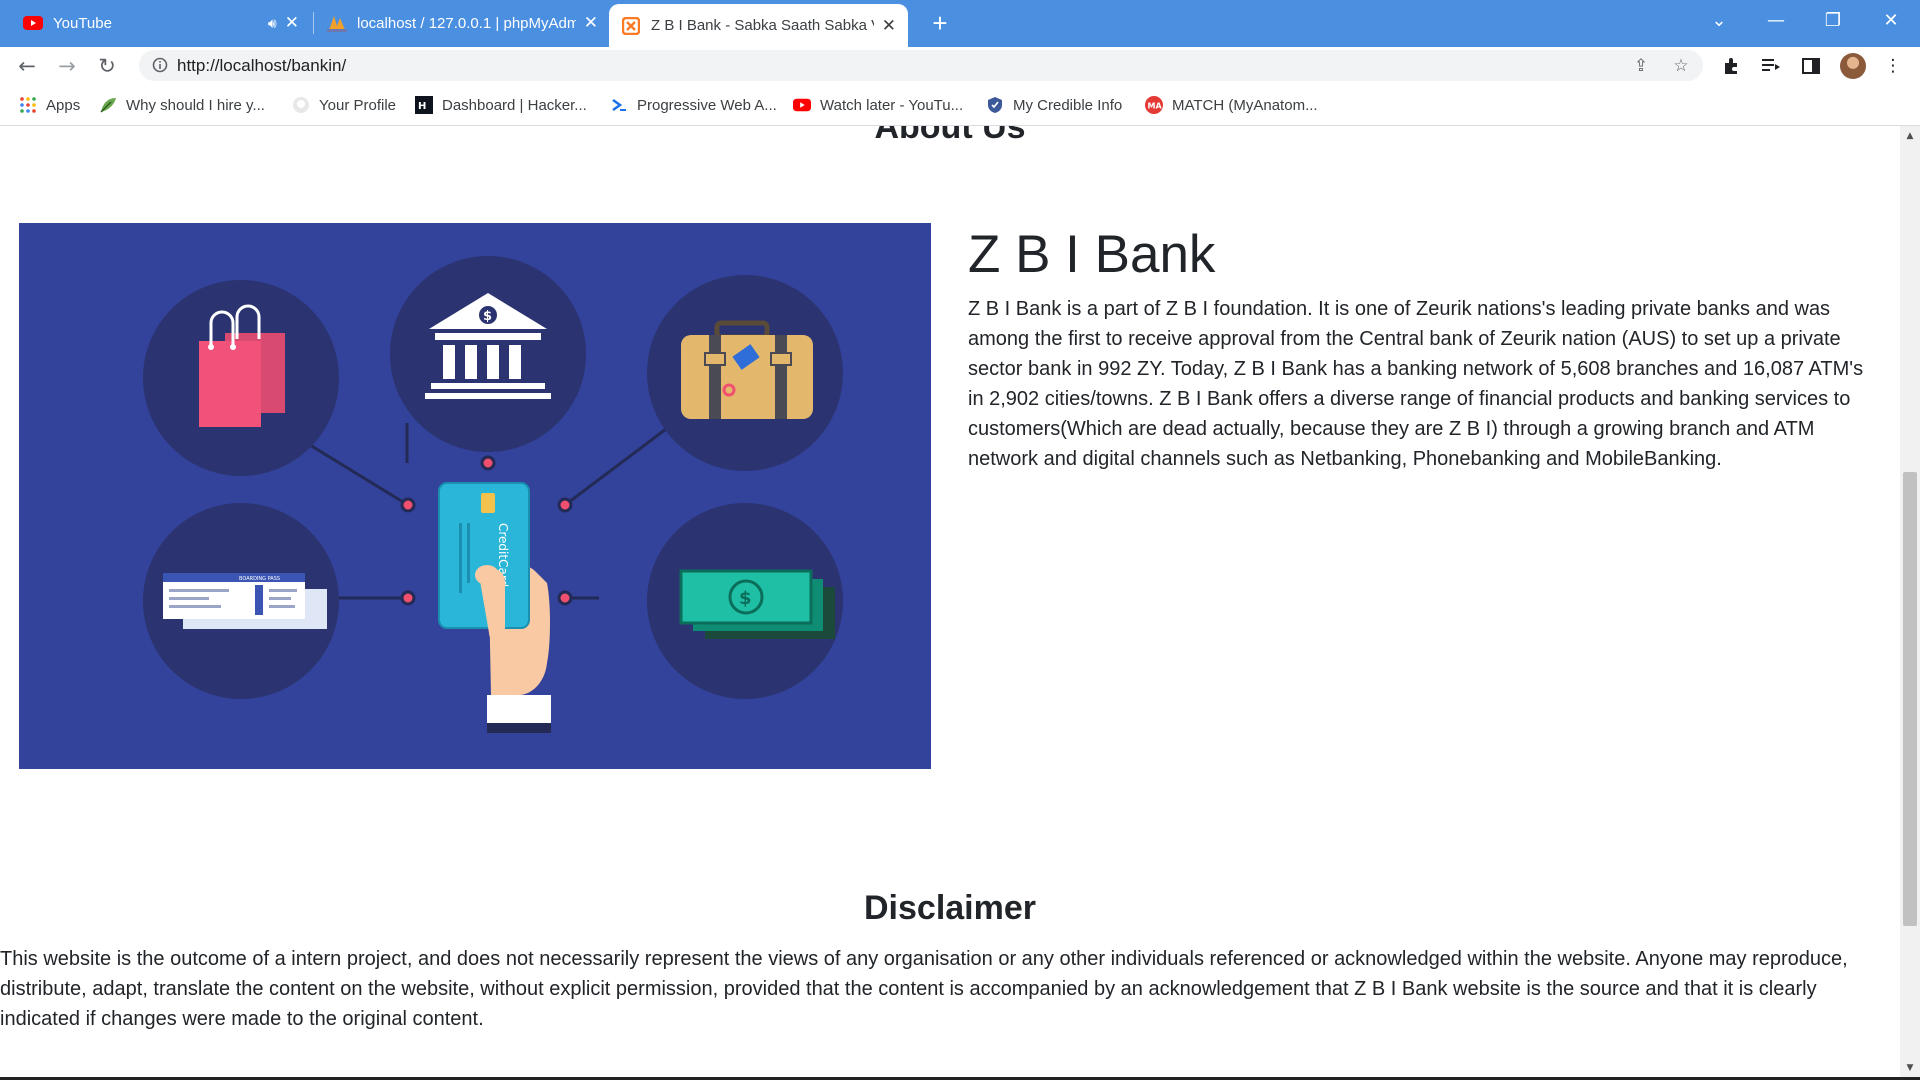 The height and width of the screenshot is (1080, 1920). I want to click on browser-toolbar: ← → ↻ http://localhost/bankin/ ⇪ ☆ ⋮, so click(960, 65).